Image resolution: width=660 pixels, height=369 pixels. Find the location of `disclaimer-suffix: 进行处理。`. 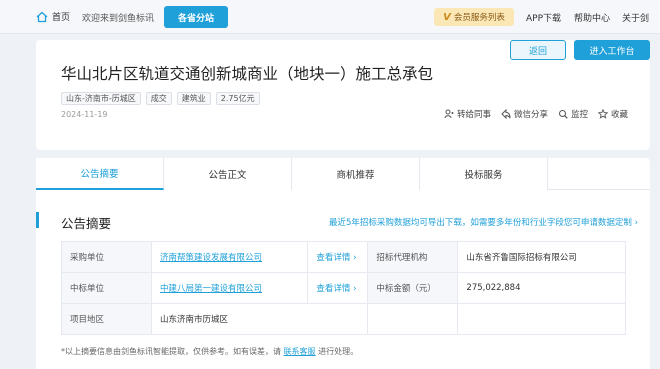

disclaimer-suffix: 进行处理。 is located at coordinates (338, 351).